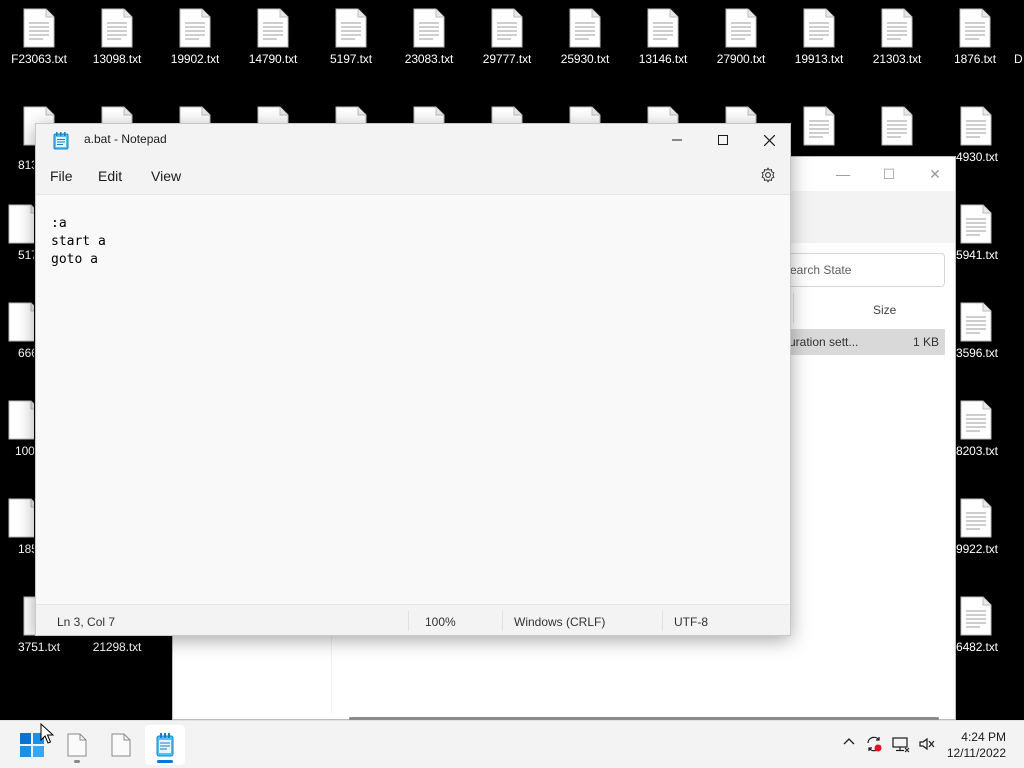  Describe the element at coordinates (869, 308) in the screenshot. I see `explorer-column-divider` at that location.